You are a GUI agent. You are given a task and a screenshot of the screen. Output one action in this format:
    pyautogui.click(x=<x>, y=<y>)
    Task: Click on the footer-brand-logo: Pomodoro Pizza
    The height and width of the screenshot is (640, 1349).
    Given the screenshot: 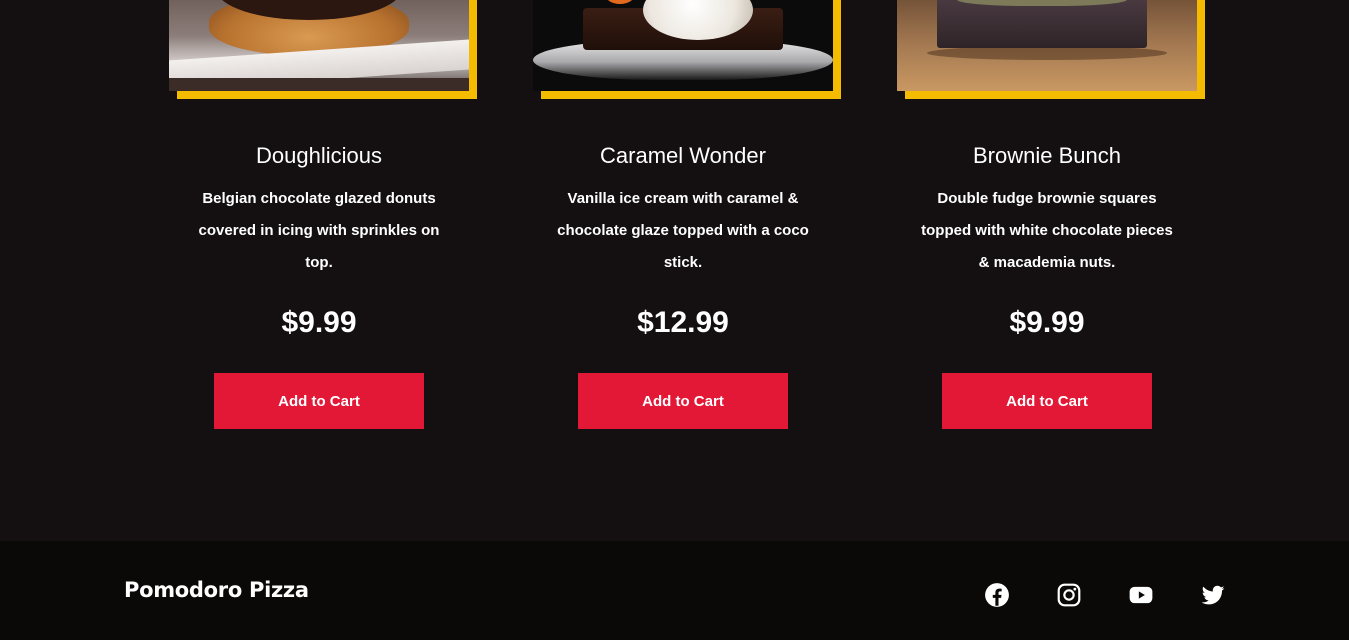 What is the action you would take?
    pyautogui.click(x=216, y=590)
    